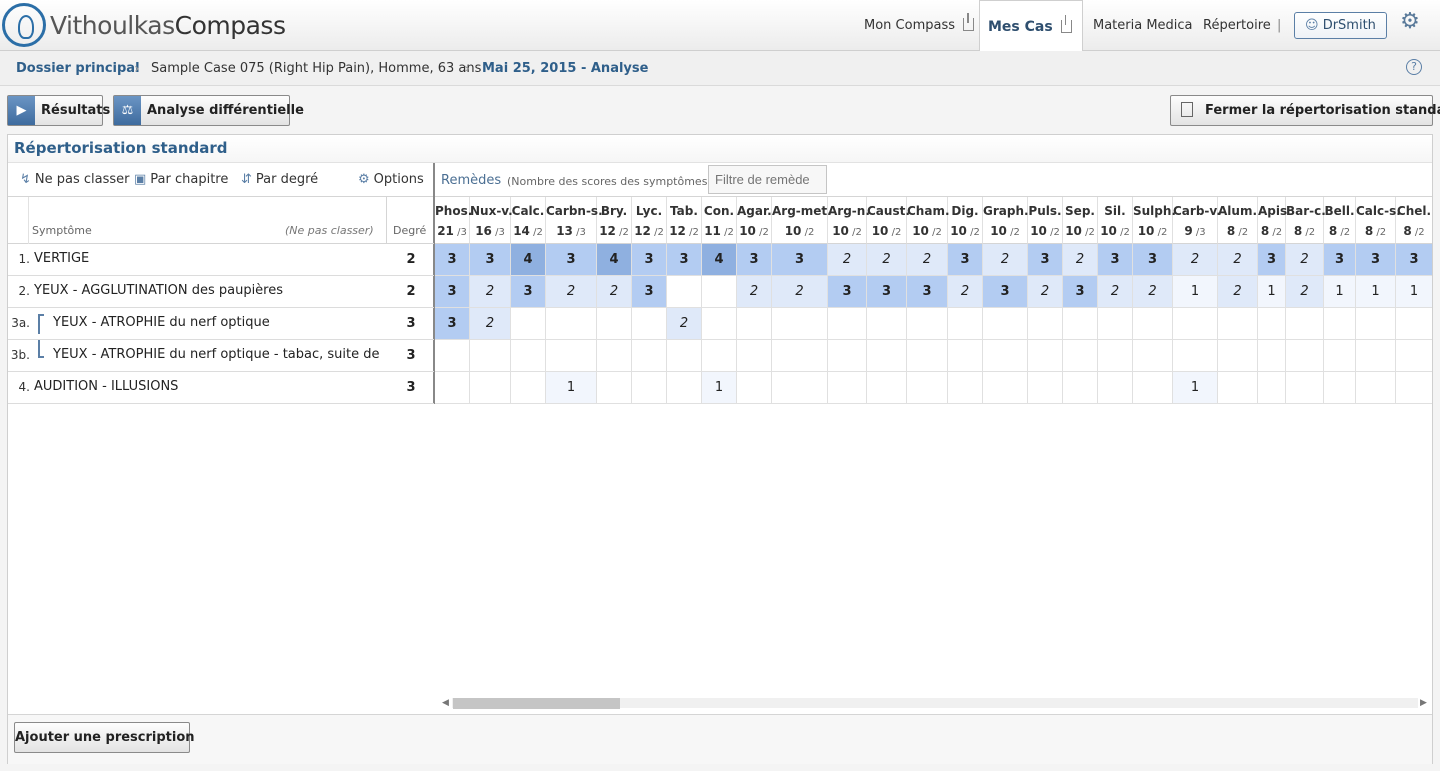  Describe the element at coordinates (1197, 220) in the screenshot. I see `remedy-header: Carb-v. 9 /3` at that location.